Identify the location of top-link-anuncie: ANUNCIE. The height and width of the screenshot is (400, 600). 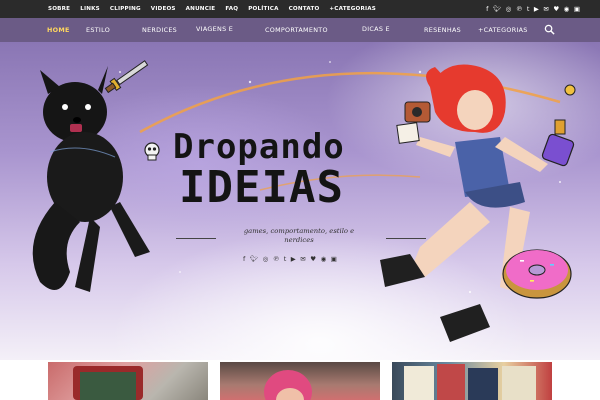
(201, 9).